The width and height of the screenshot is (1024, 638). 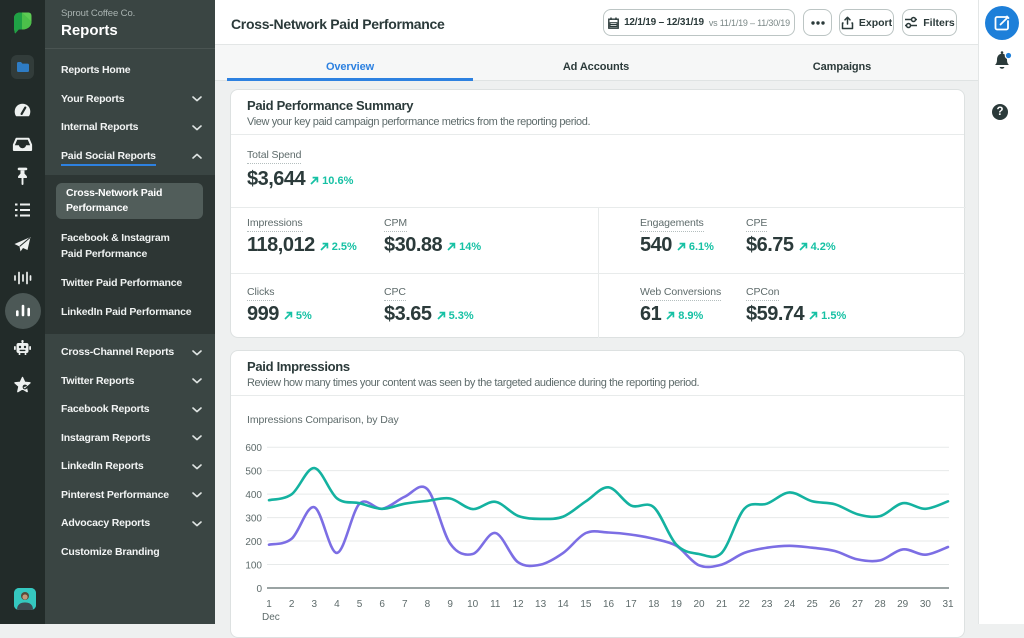 What do you see at coordinates (835, 604) in the screenshot?
I see `svg-text: 26` at bounding box center [835, 604].